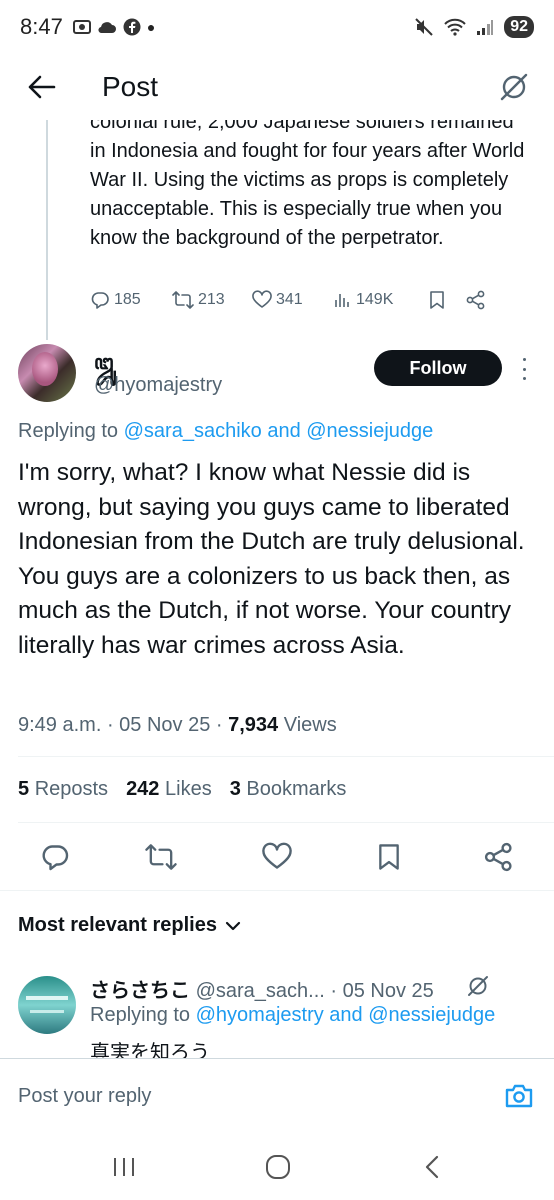 This screenshot has height=1200, width=554. What do you see at coordinates (438, 368) in the screenshot?
I see `follow-button: Follow` at bounding box center [438, 368].